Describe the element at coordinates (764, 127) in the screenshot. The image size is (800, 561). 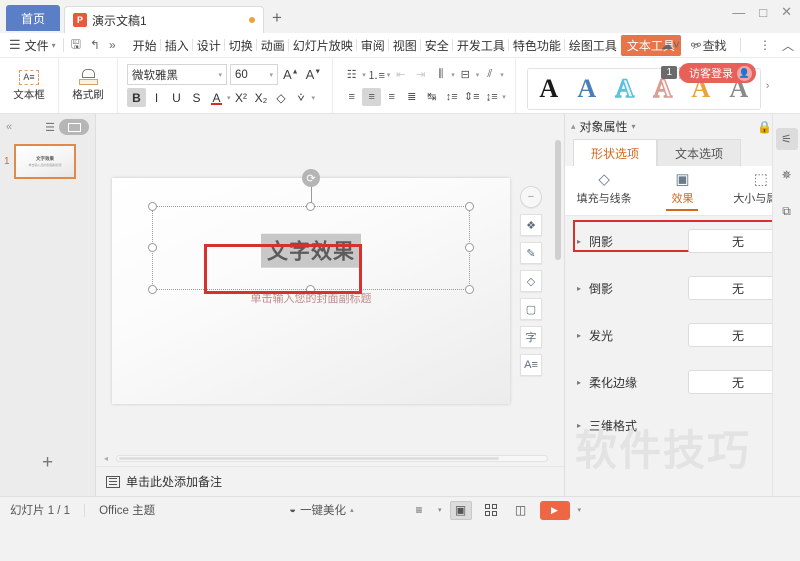
I see `lock-icon: 🔒` at that location.